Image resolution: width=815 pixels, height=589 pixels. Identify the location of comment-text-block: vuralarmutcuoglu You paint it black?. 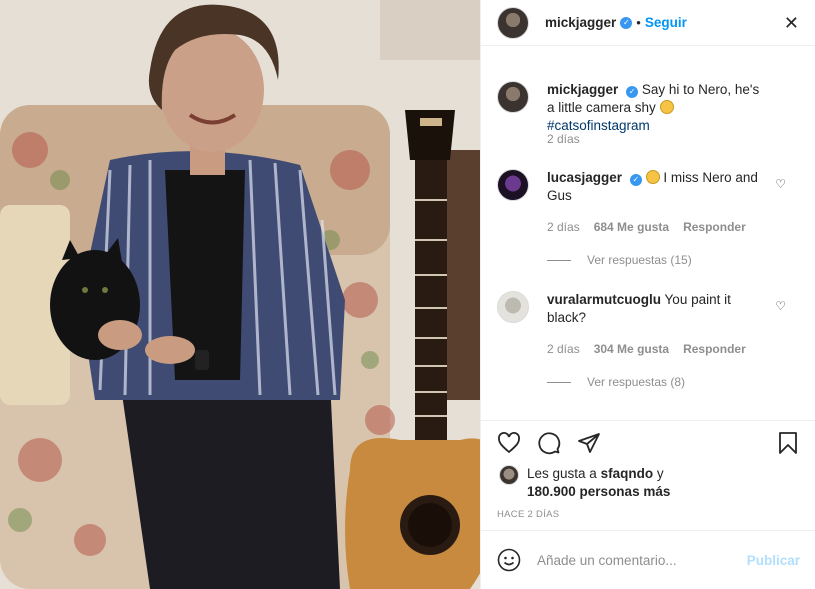
(657, 309).